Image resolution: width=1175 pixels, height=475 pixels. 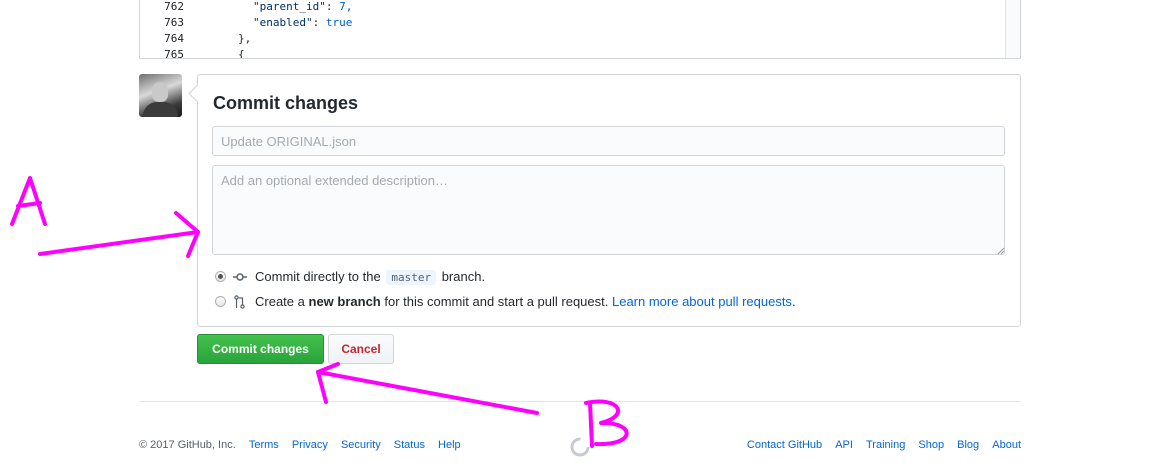 What do you see at coordinates (361, 445) in the screenshot?
I see `footer-link-security: Security` at bounding box center [361, 445].